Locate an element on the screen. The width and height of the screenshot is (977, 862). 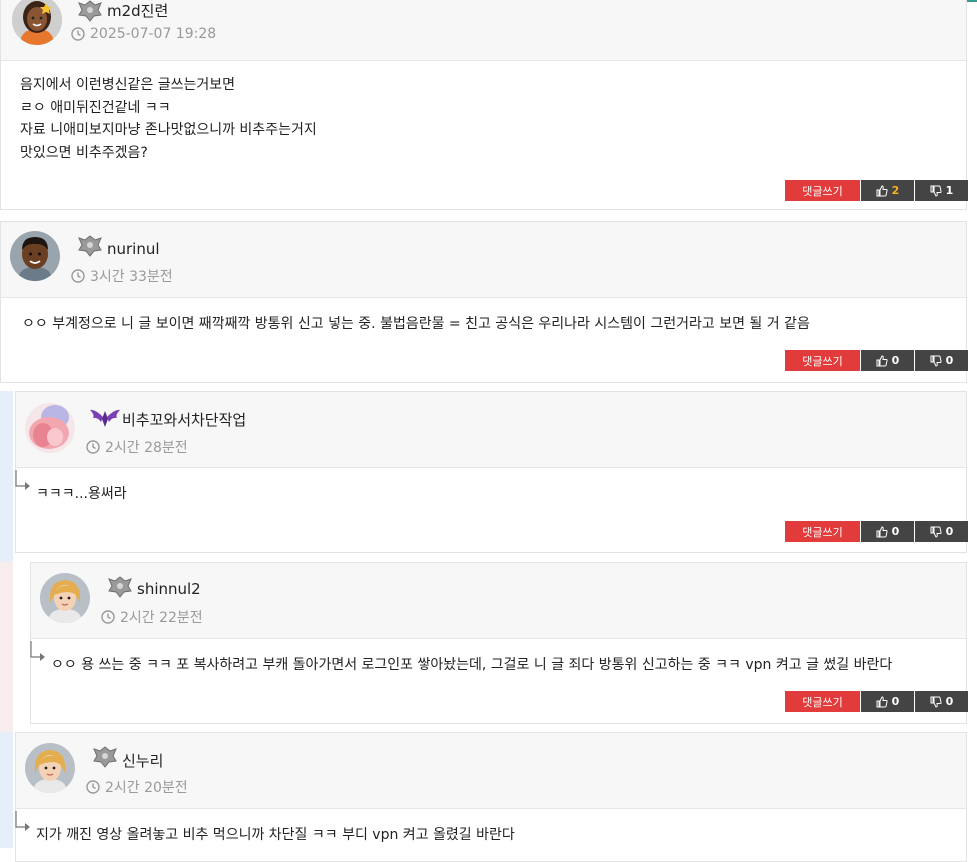
purple-wing-badge-icon is located at coordinates (105, 418).